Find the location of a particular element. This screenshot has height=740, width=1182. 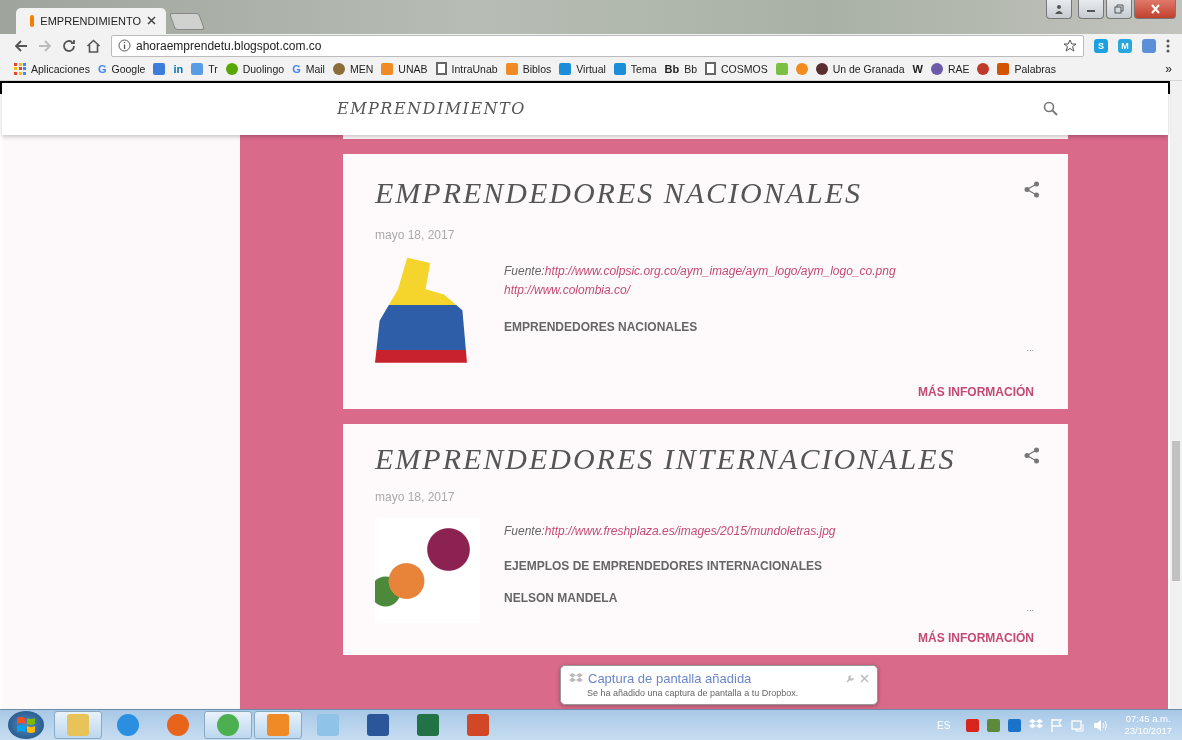

bookmark-item: Virtual is located at coordinates (582, 68).